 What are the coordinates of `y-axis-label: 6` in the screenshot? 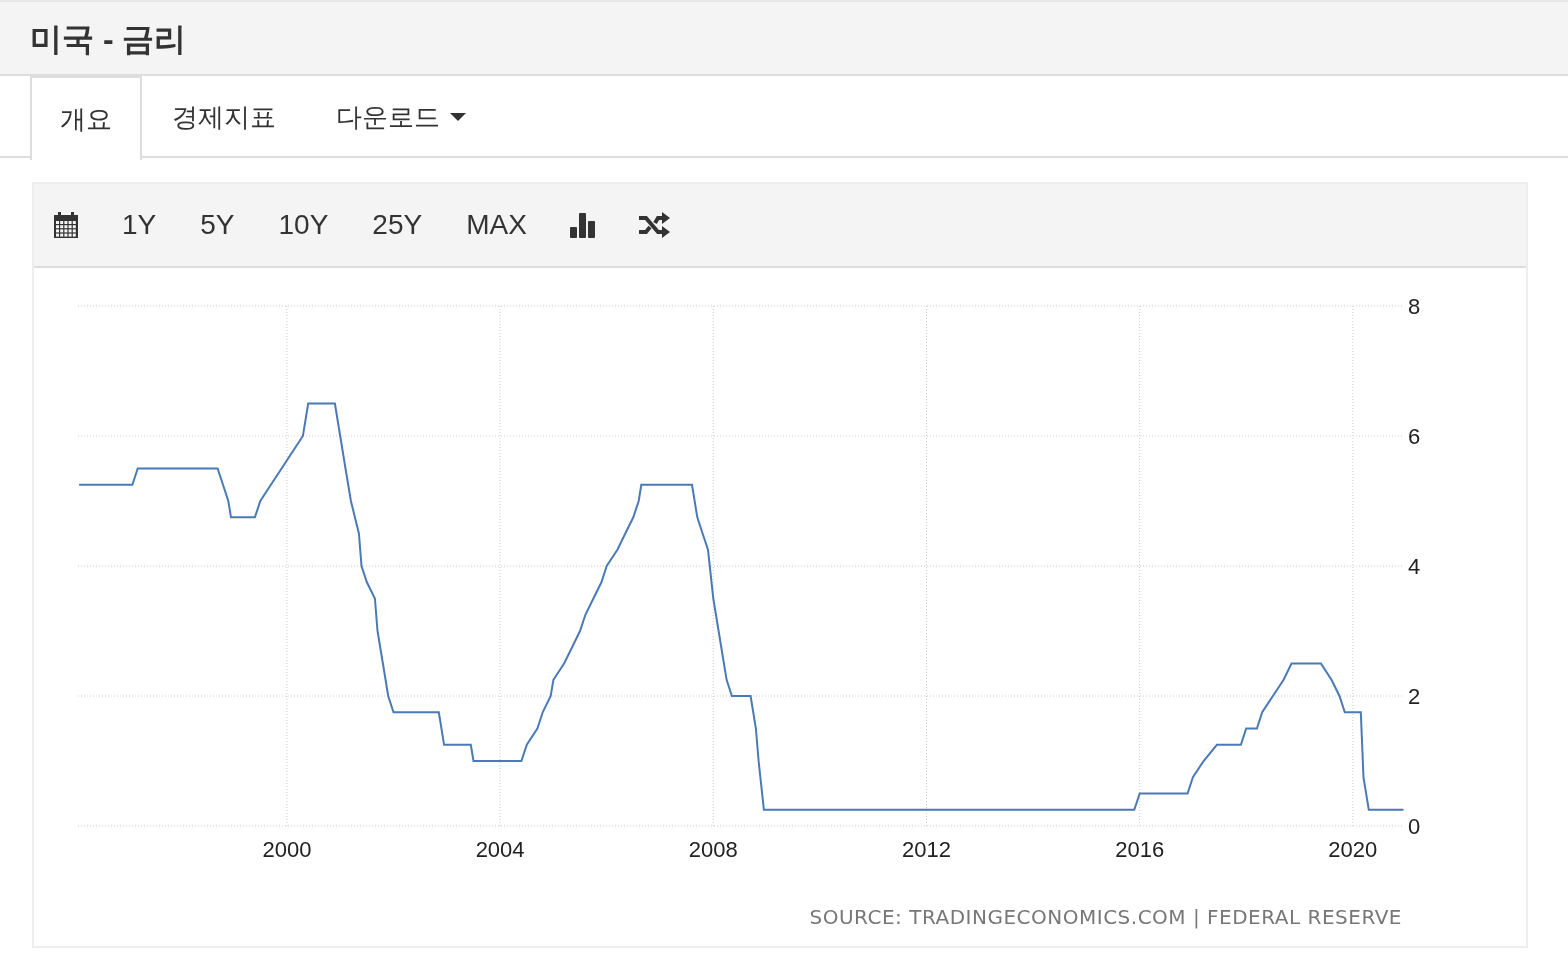 It's located at (1414, 436).